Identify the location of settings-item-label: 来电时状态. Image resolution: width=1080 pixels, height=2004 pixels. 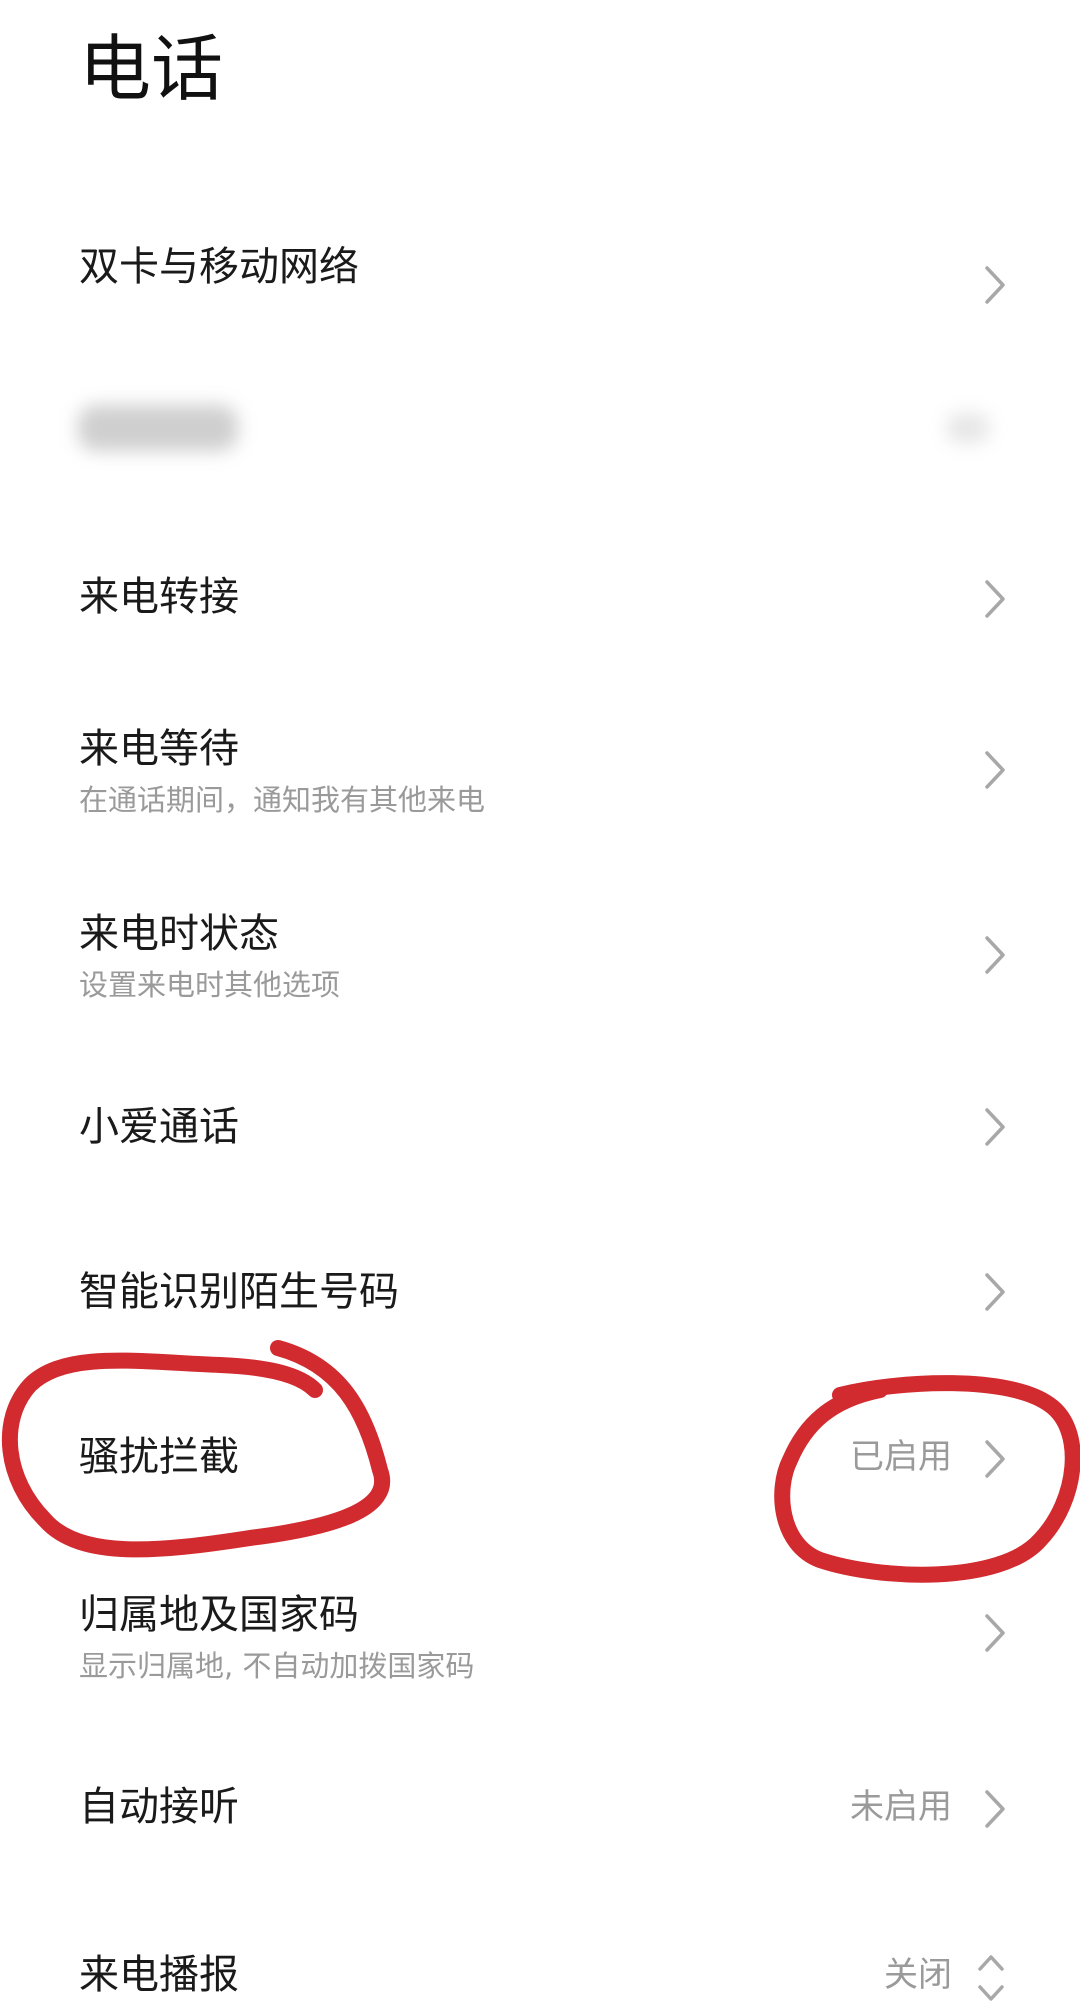
(179, 934).